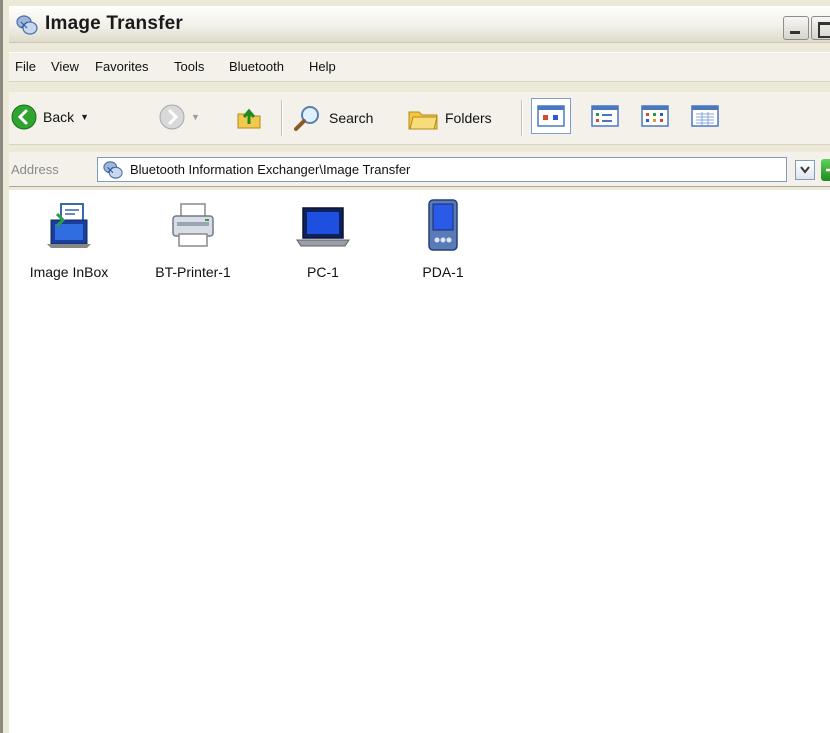 This screenshot has width=830, height=733. What do you see at coordinates (443, 272) in the screenshot?
I see `item-label: PDA-1` at bounding box center [443, 272].